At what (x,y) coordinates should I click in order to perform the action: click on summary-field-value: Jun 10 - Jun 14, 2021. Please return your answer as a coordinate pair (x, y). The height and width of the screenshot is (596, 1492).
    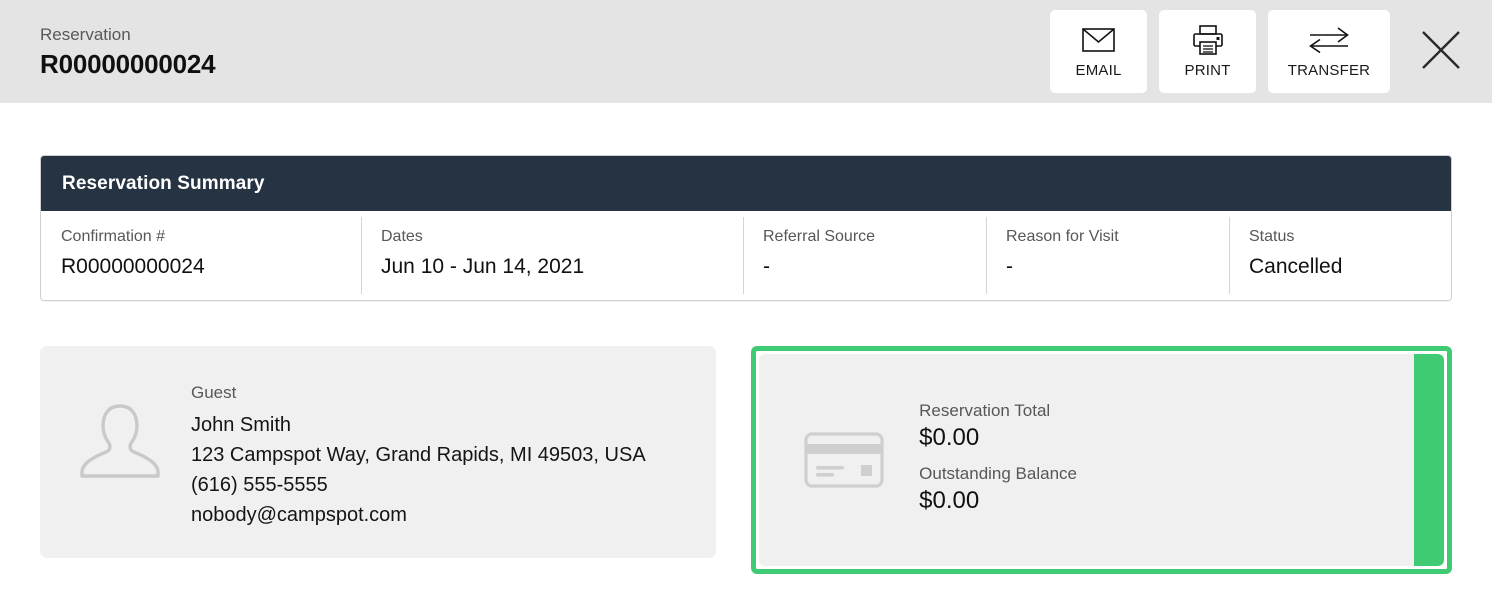
    Looking at the image, I should click on (483, 266).